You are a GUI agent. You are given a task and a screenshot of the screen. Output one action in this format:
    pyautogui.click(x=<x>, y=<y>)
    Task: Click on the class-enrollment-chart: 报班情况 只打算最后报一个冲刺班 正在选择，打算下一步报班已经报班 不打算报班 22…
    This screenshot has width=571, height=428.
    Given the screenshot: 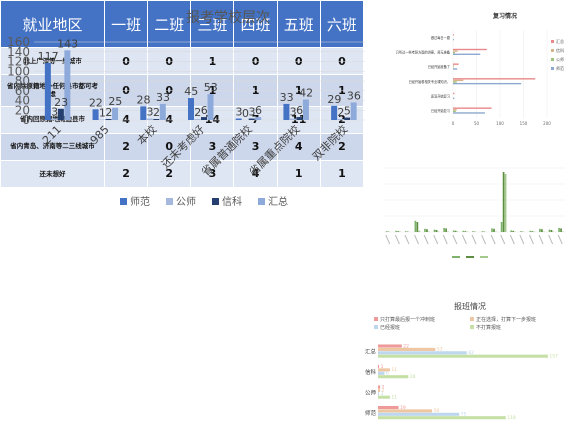 What is the action you would take?
    pyautogui.click(x=461, y=361)
    